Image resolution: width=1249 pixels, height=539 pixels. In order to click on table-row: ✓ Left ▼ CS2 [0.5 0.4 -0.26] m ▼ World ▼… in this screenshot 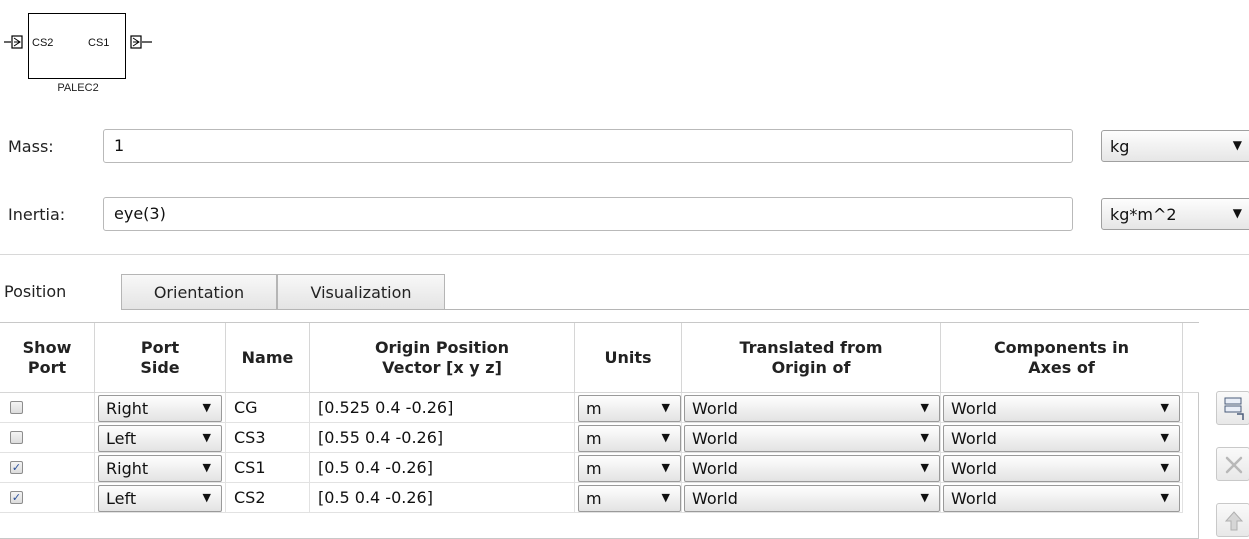, I will do `click(599, 498)`.